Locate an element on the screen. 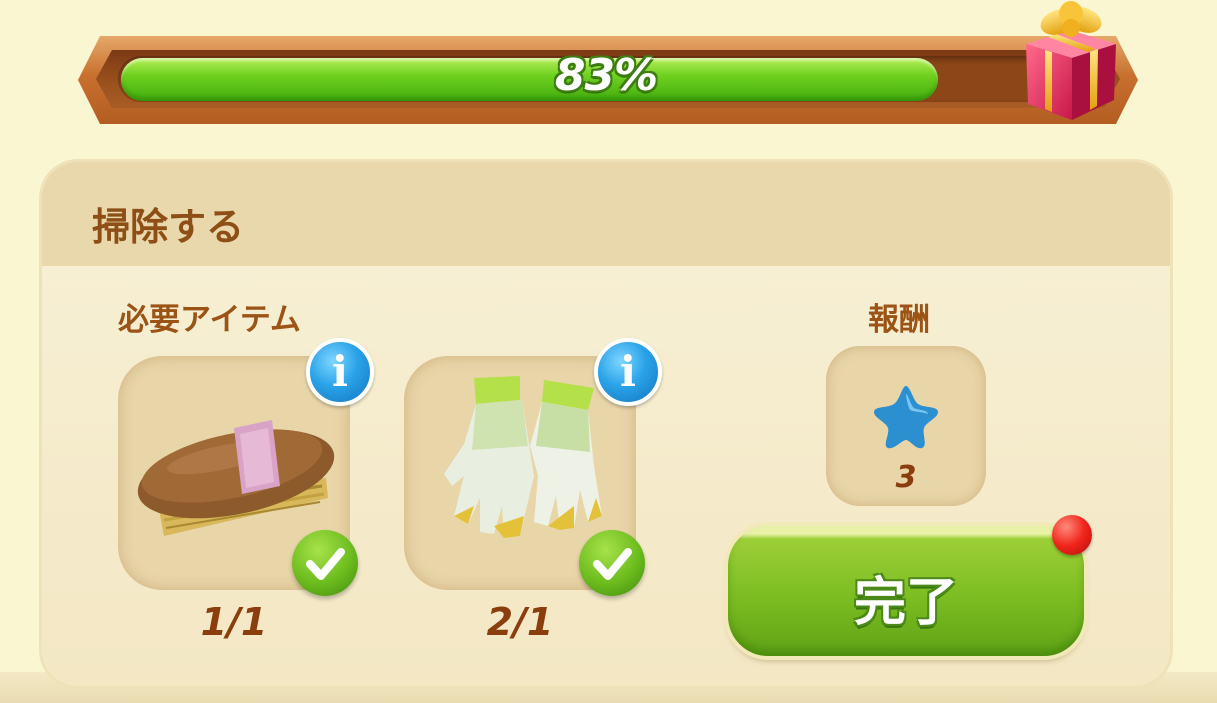  complete-button: 完了 is located at coordinates (906, 591).